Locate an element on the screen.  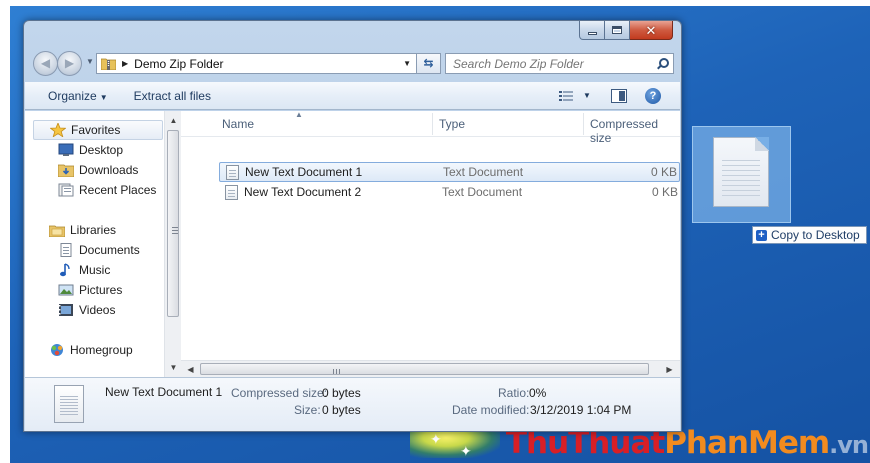
details-ratio-label: Ratio: is located at coordinates (514, 393).